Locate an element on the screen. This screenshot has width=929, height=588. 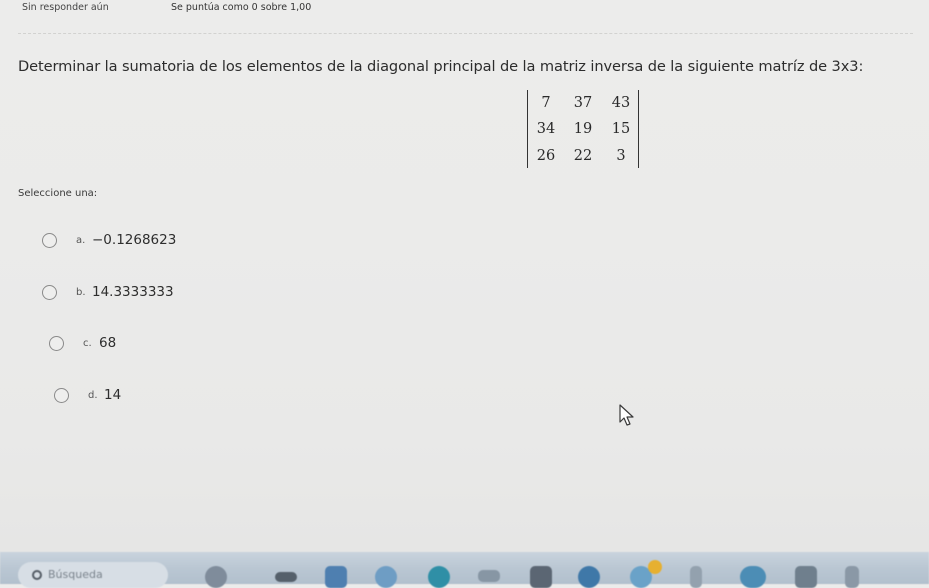
option-value: 14 is located at coordinates (113, 395).